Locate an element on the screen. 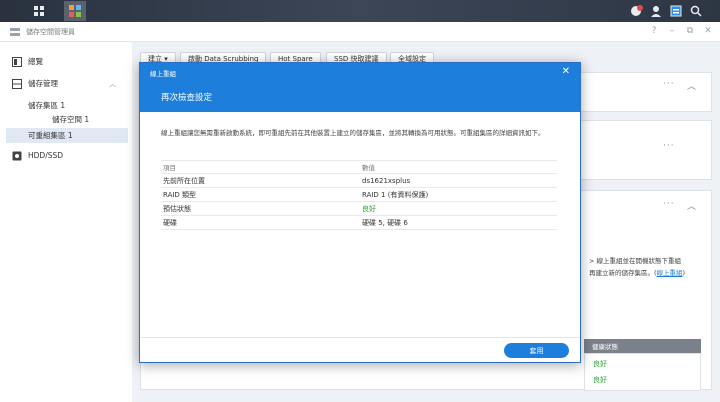  column-header-item: 項目 is located at coordinates (169, 168).